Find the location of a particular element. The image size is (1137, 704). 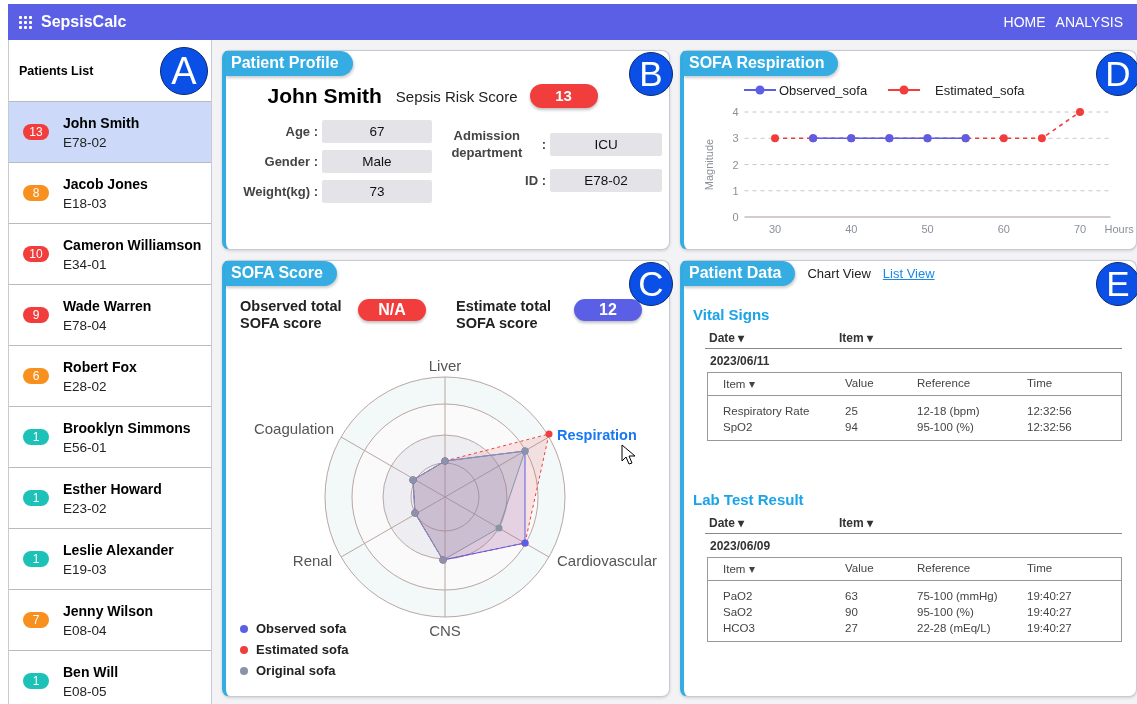

field-colon: : is located at coordinates (543, 144).